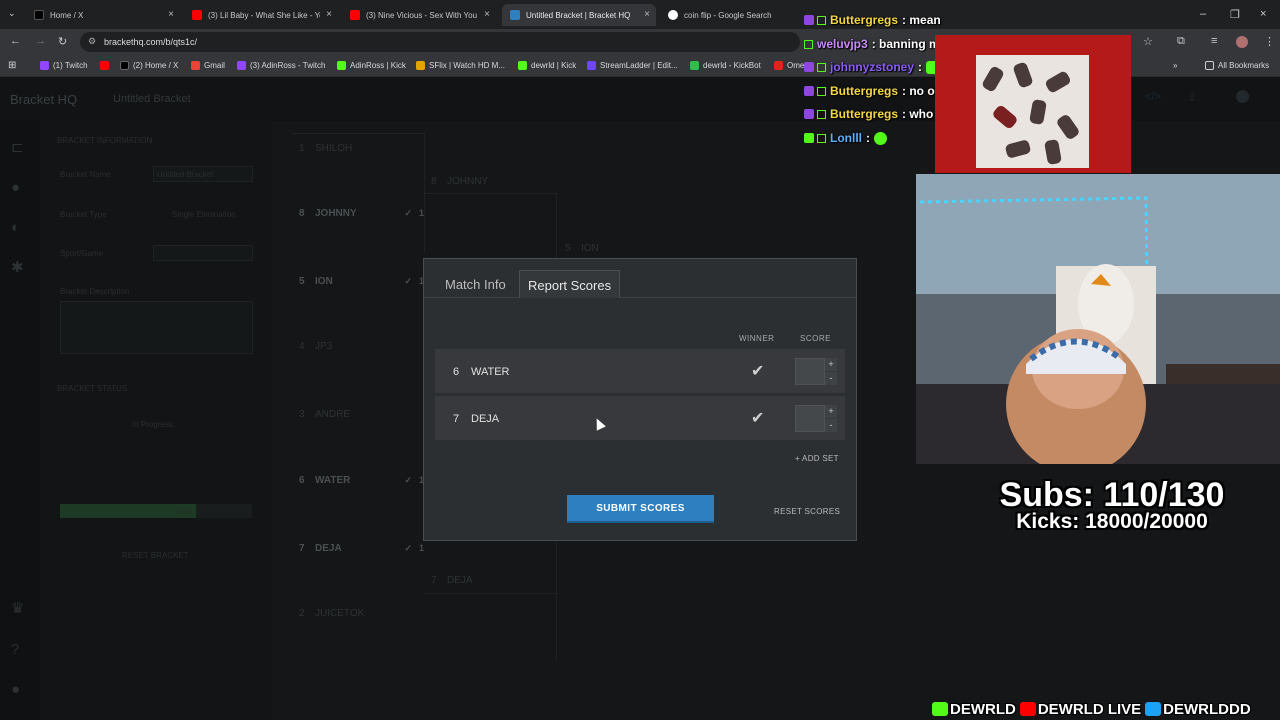  Describe the element at coordinates (92, 388) in the screenshot. I see `status-heading: BRACKET STATUS` at that location.